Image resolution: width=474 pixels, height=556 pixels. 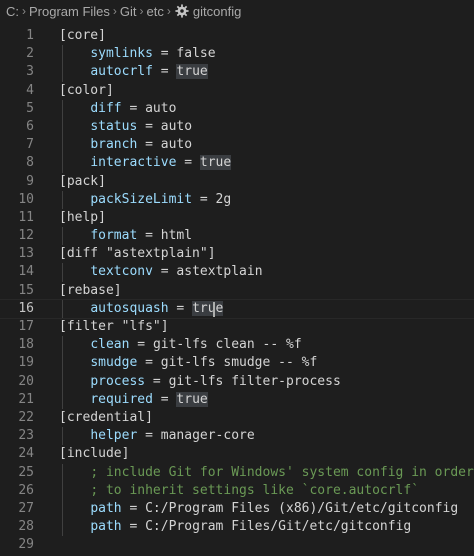 I want to click on line-code: [include], so click(x=94, y=454).